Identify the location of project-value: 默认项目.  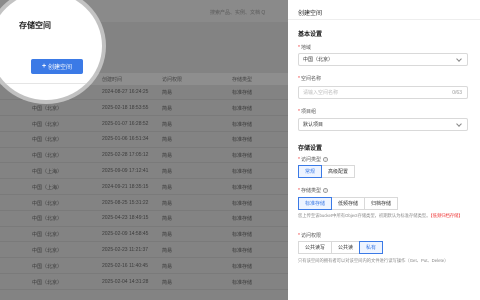
(313, 125).